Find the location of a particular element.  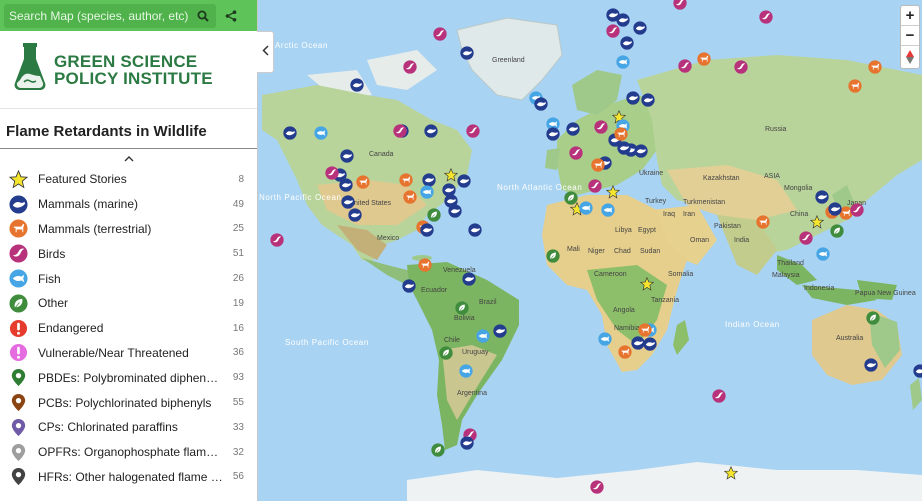

legend-item: Endangered 16 is located at coordinates (128, 328).